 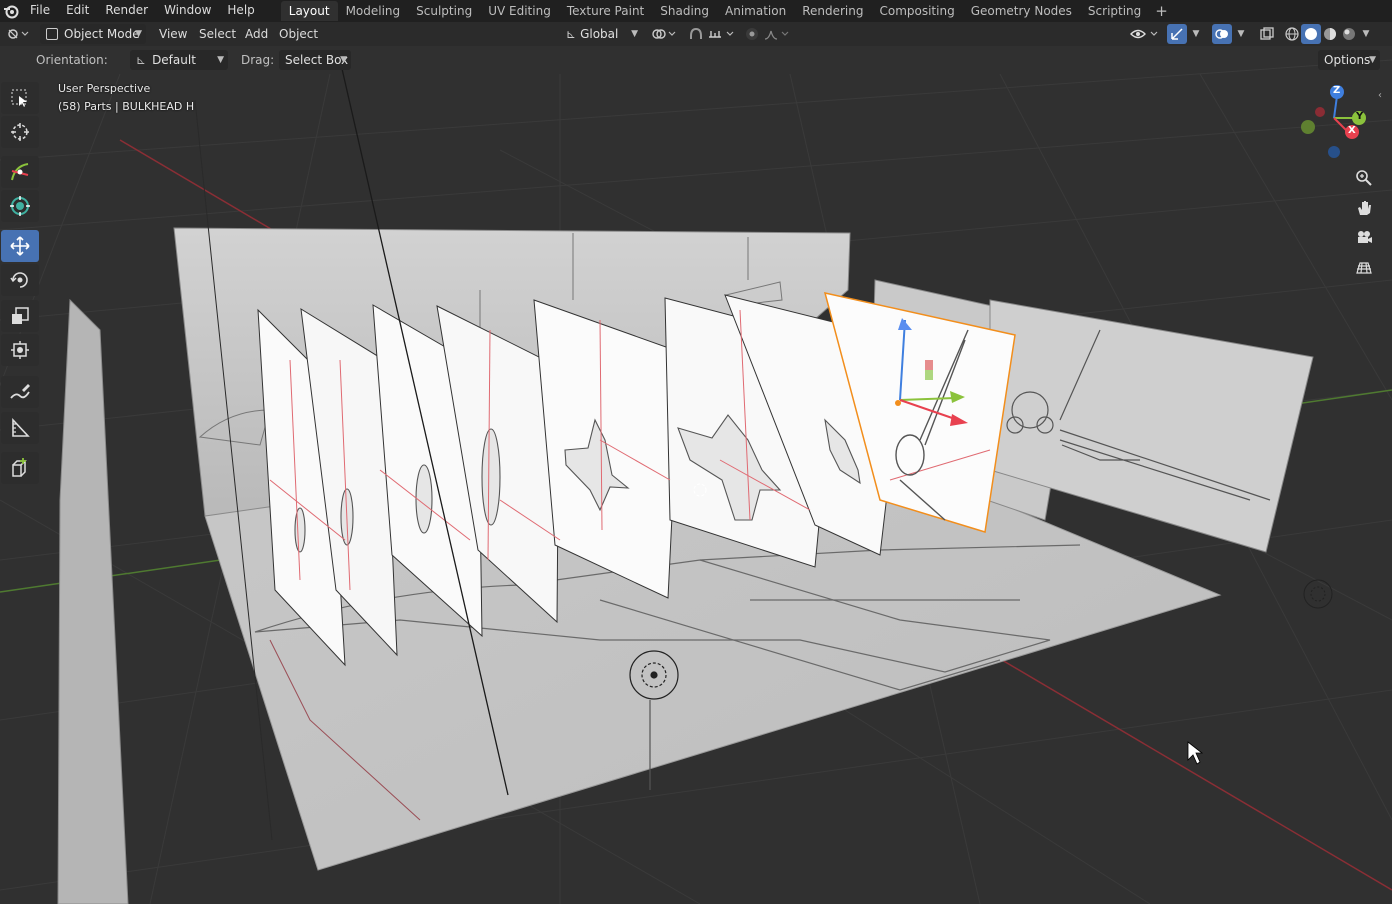 I want to click on view-name-label: User Perspective, so click(x=104, y=88).